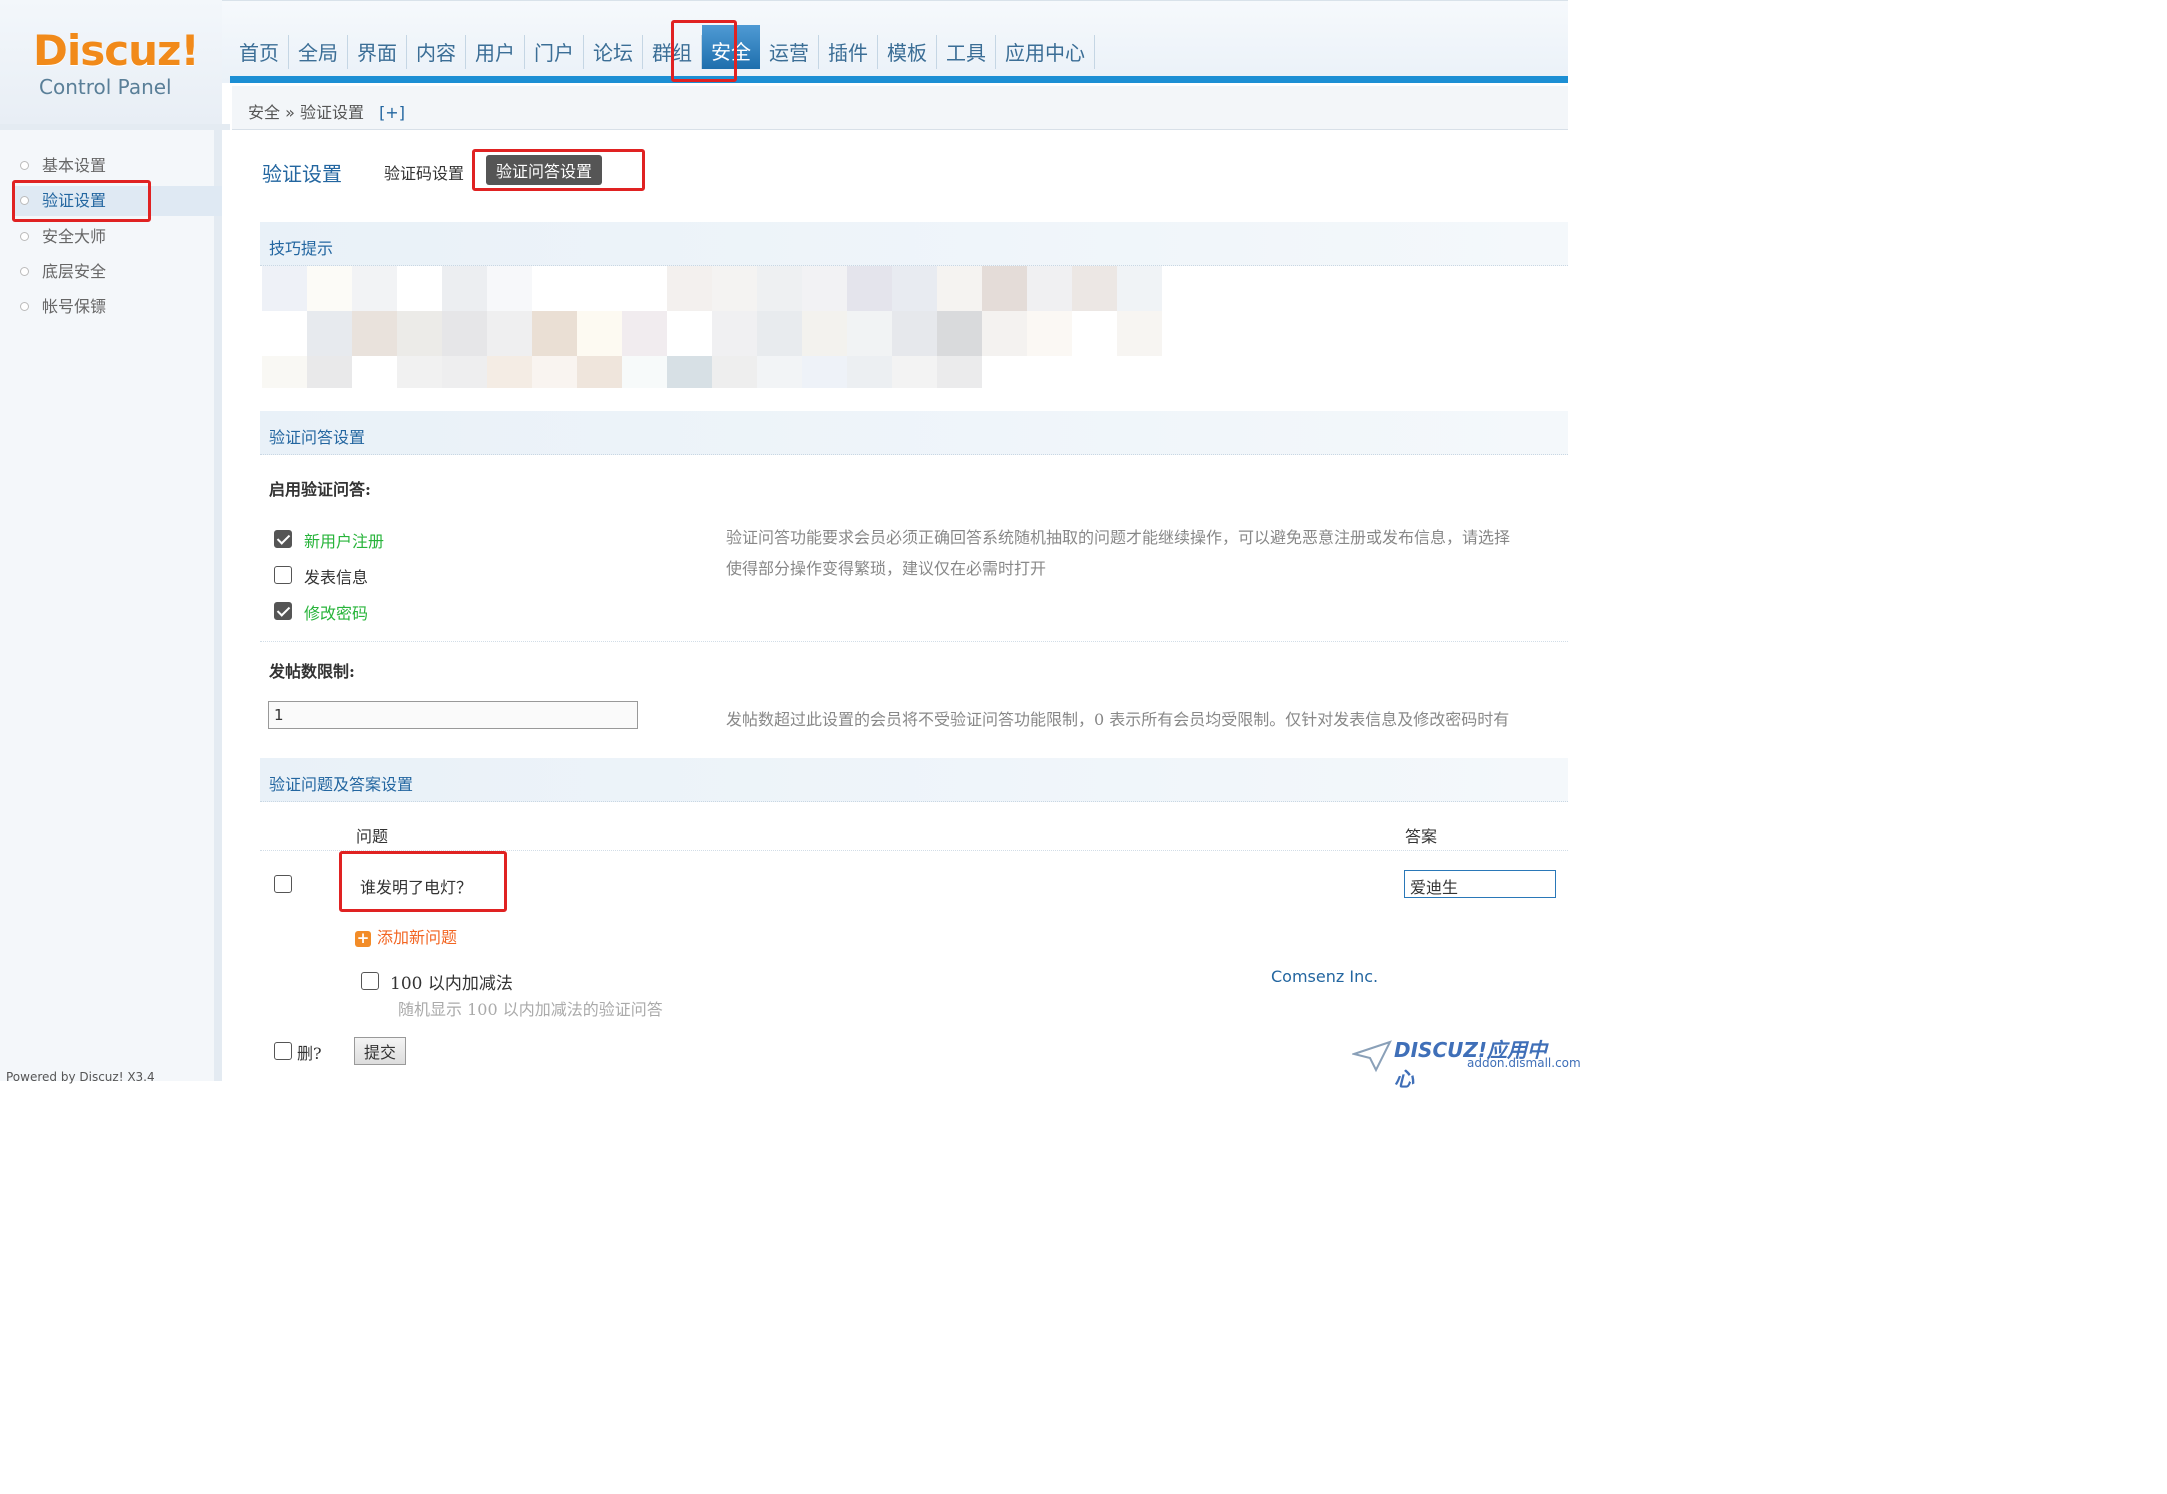 The image size is (2167, 1494). I want to click on row-select-checkbox, so click(283, 884).